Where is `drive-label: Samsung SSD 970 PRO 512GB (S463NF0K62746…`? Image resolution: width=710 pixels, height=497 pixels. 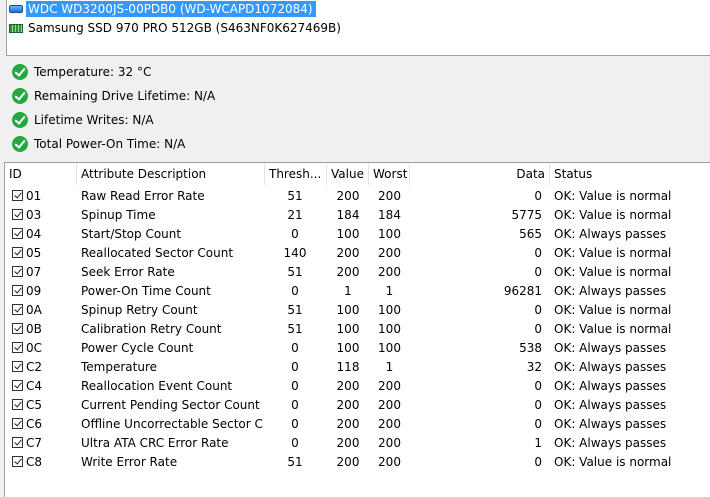
drive-label: Samsung SSD 970 PRO 512GB (S463NF0K62746… is located at coordinates (184, 28).